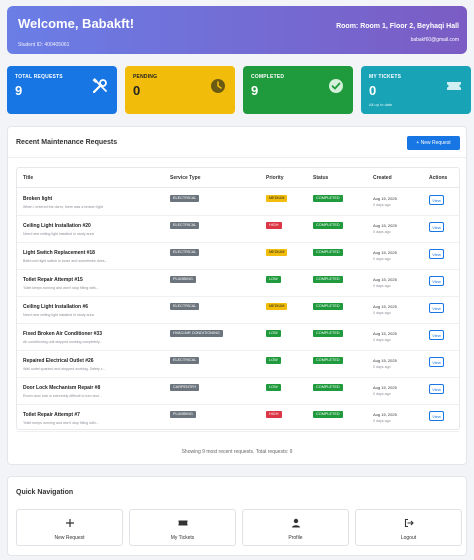 The image size is (474, 560). Describe the element at coordinates (295, 527) in the screenshot. I see `nav-profile: Profile` at that location.